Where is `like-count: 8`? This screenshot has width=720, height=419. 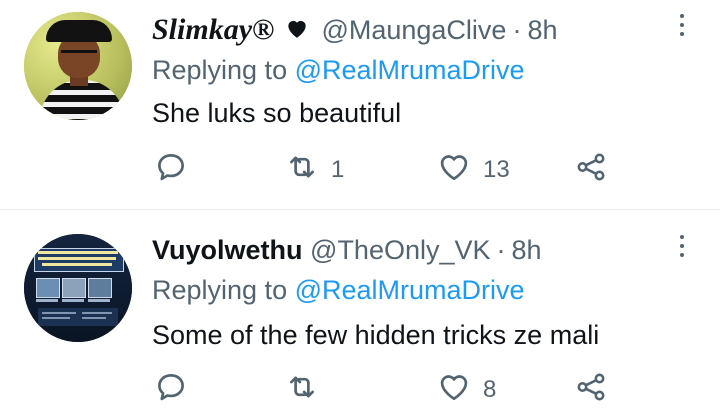 like-count: 8 is located at coordinates (490, 389).